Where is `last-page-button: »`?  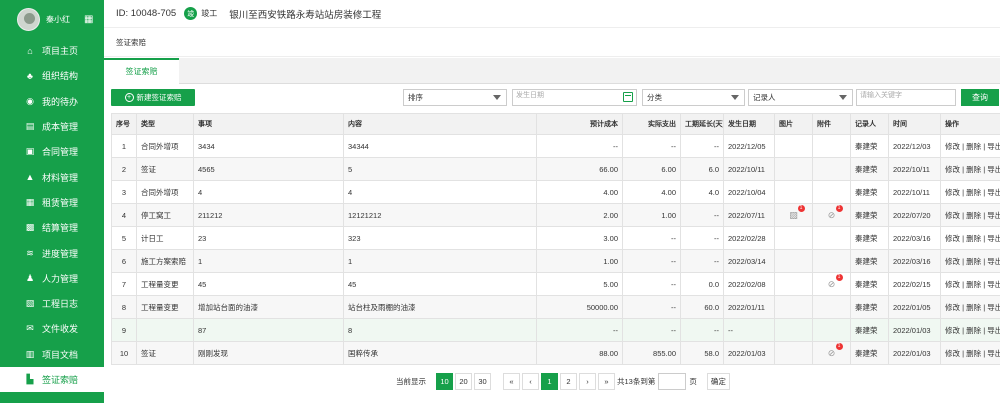 last-page-button: » is located at coordinates (606, 381).